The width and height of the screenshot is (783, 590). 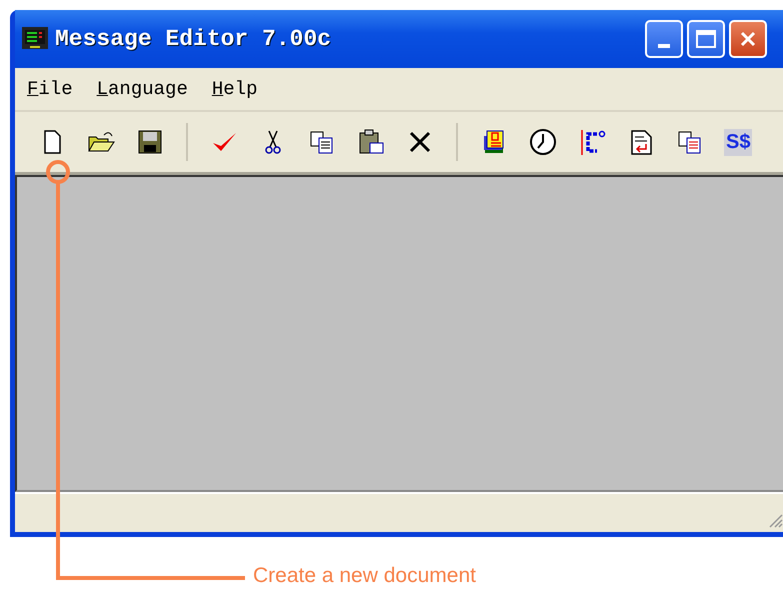 What do you see at coordinates (775, 520) in the screenshot?
I see `resize-grip-icon` at bounding box center [775, 520].